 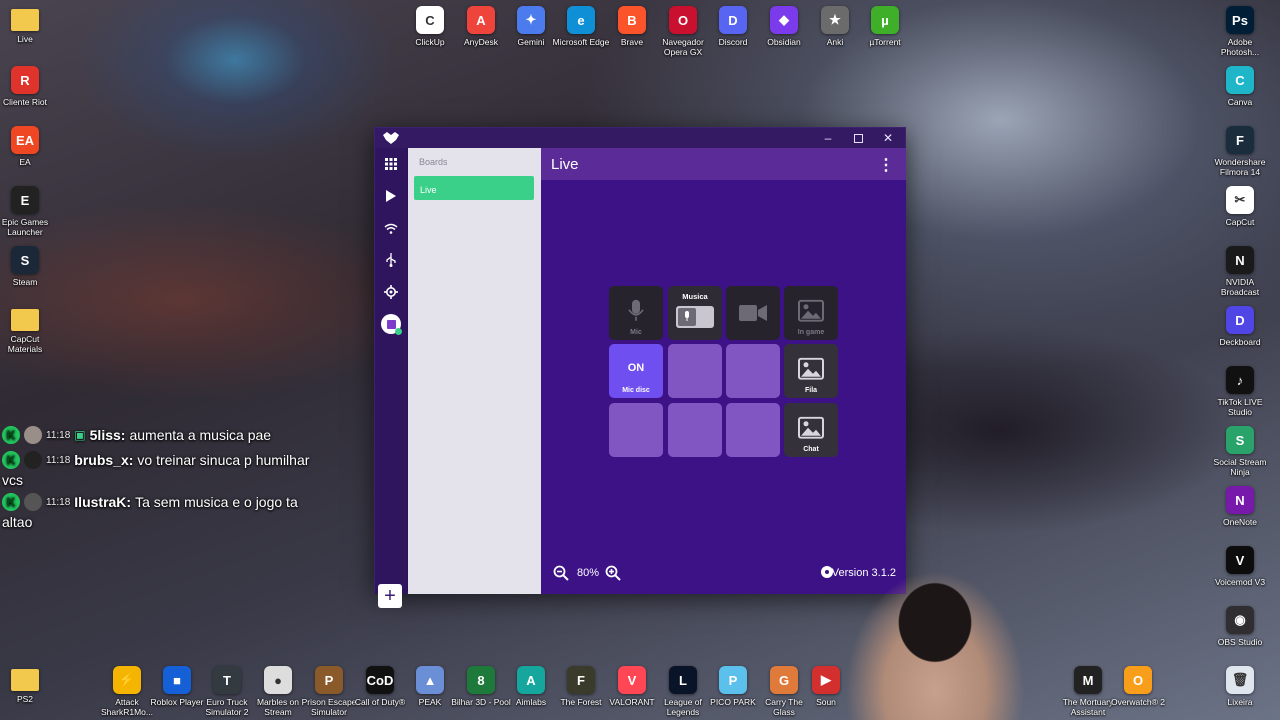 I want to click on social-stream-ninja-icon: S, so click(x=1240, y=440).